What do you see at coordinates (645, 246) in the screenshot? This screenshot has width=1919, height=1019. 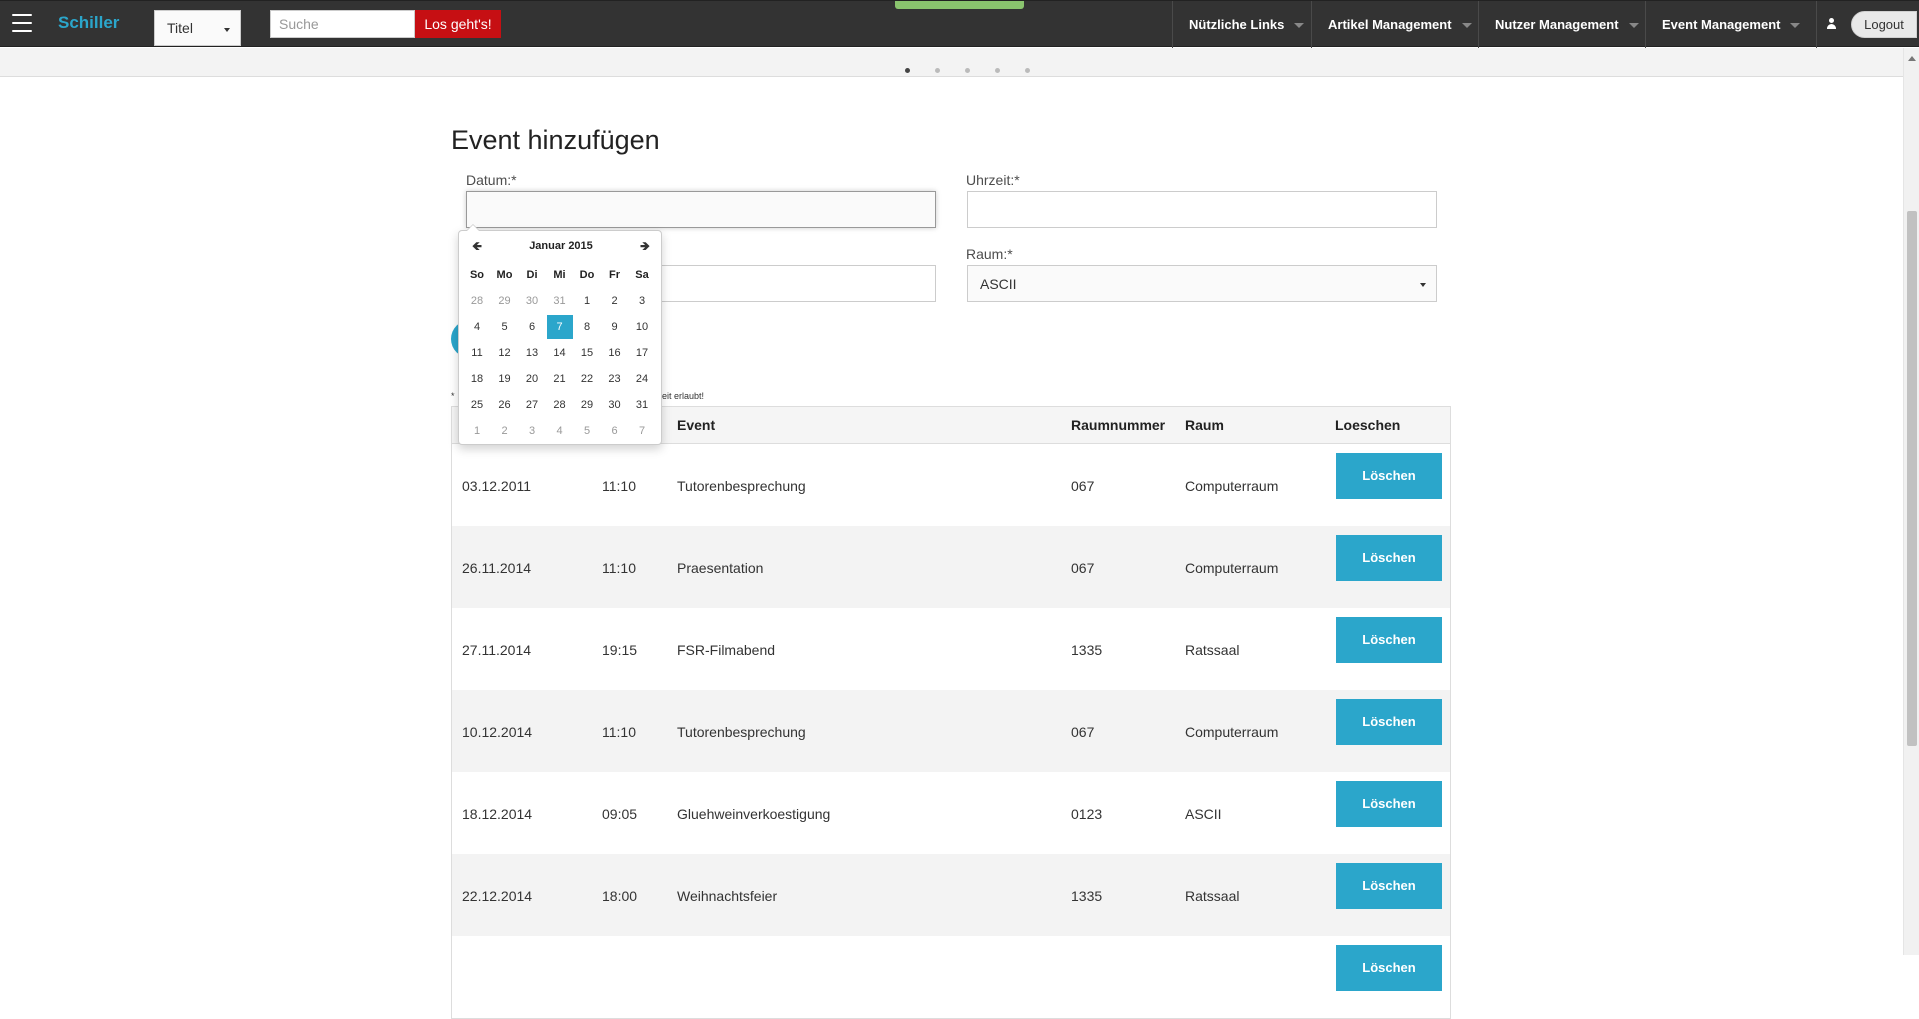 I see `arrow-right-icon: 🡺` at bounding box center [645, 246].